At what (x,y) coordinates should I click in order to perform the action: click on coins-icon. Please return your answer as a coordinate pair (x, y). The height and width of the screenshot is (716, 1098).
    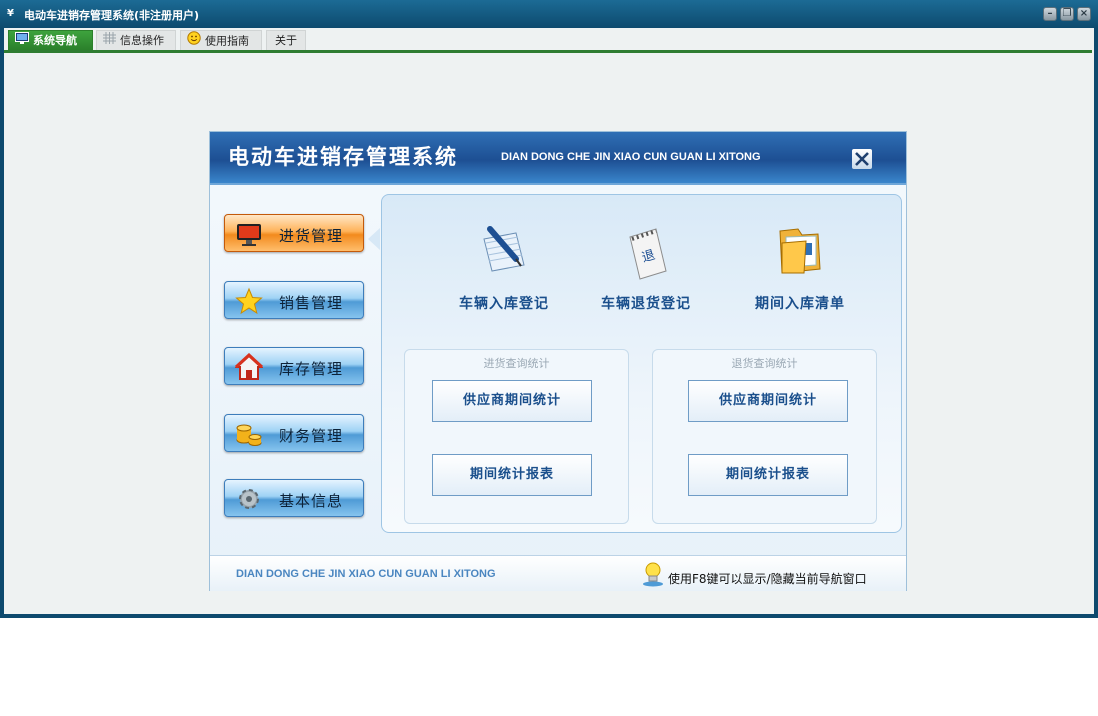
    Looking at the image, I should click on (249, 435).